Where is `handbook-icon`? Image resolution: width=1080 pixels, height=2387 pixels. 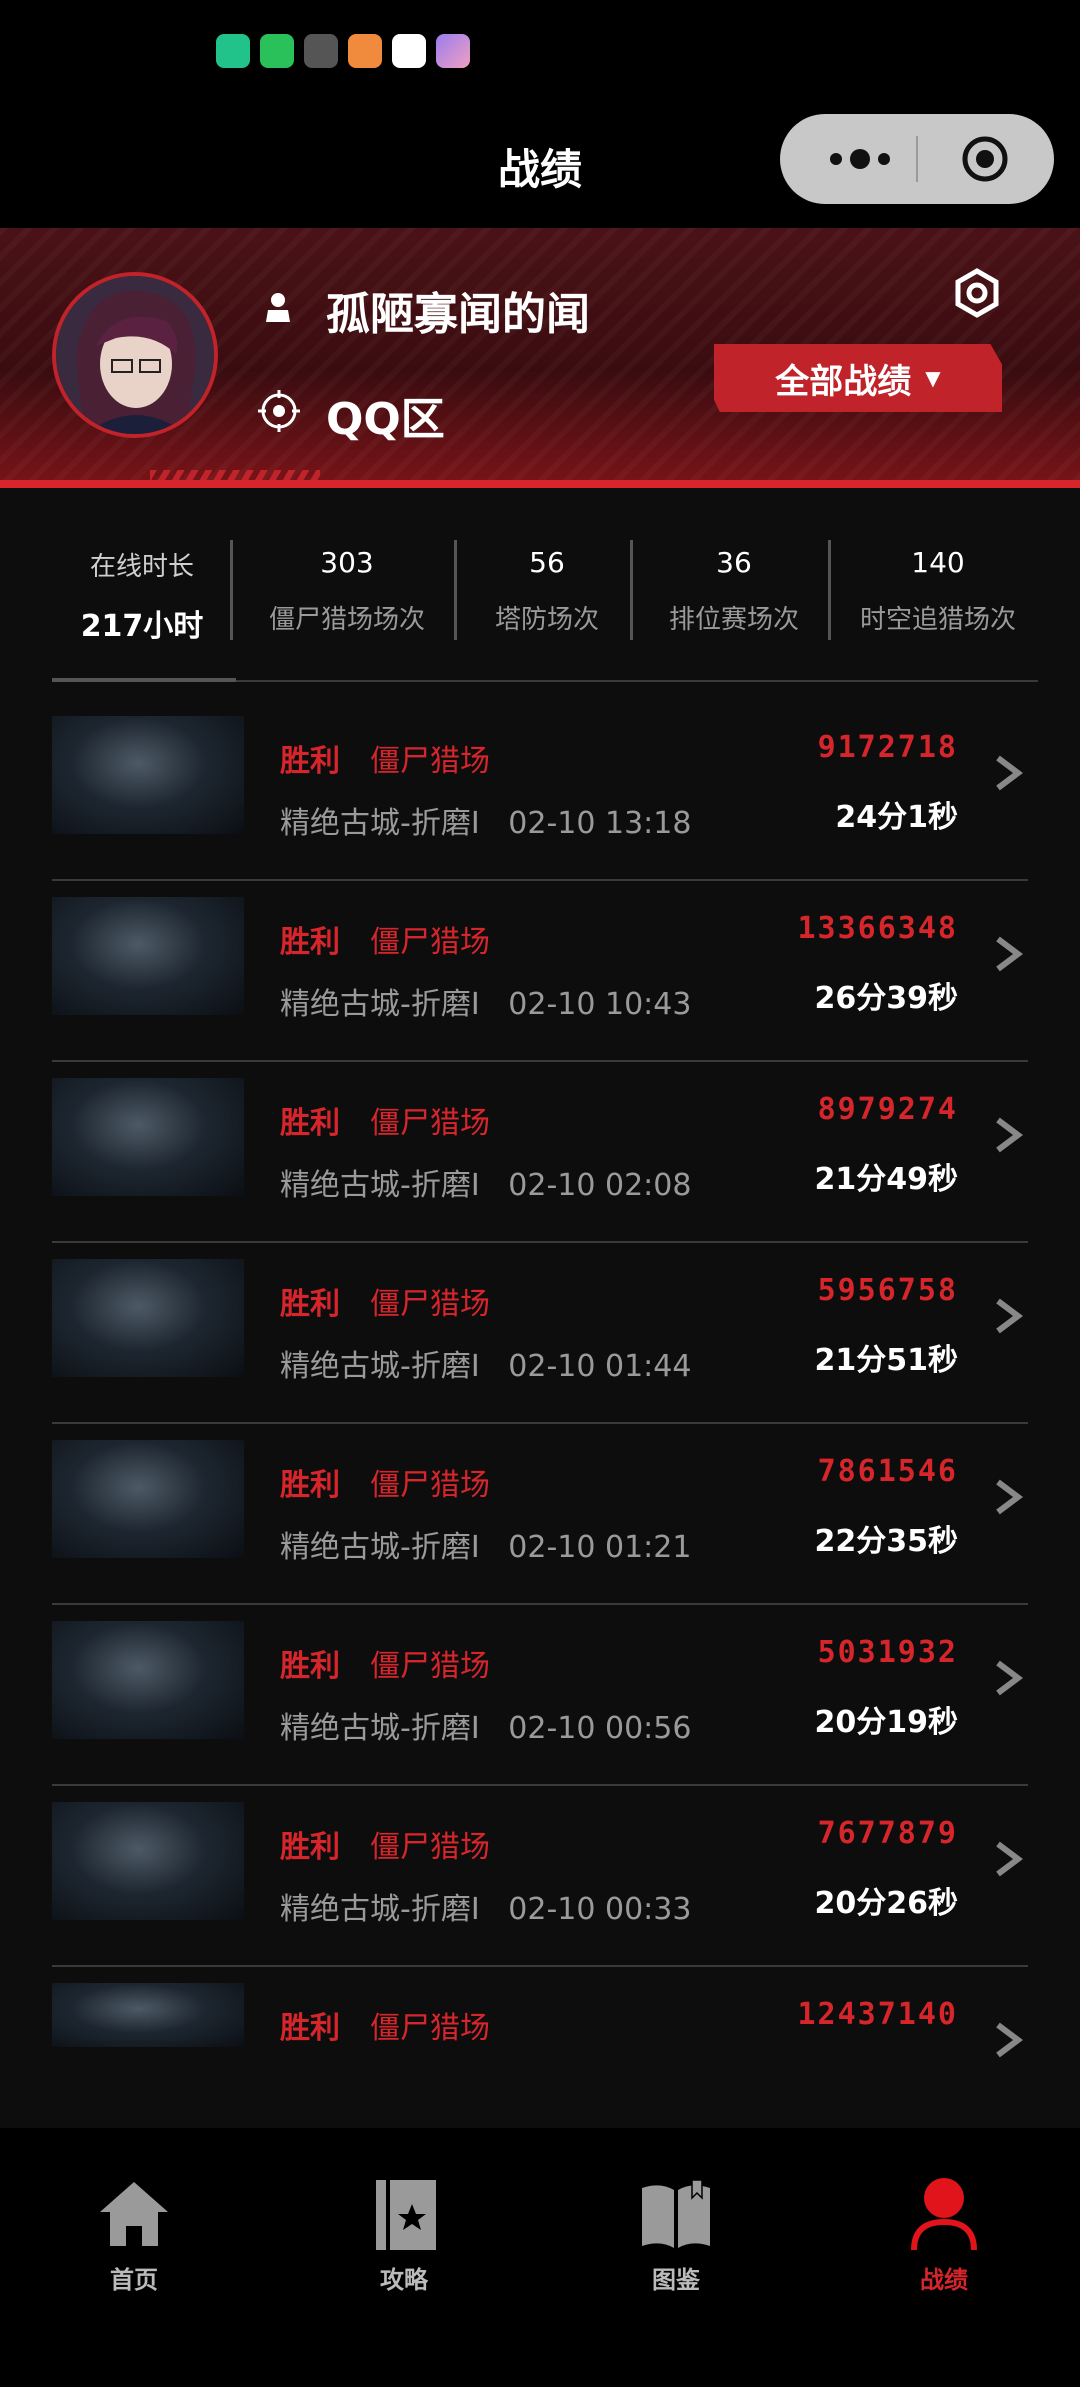 handbook-icon is located at coordinates (676, 2213).